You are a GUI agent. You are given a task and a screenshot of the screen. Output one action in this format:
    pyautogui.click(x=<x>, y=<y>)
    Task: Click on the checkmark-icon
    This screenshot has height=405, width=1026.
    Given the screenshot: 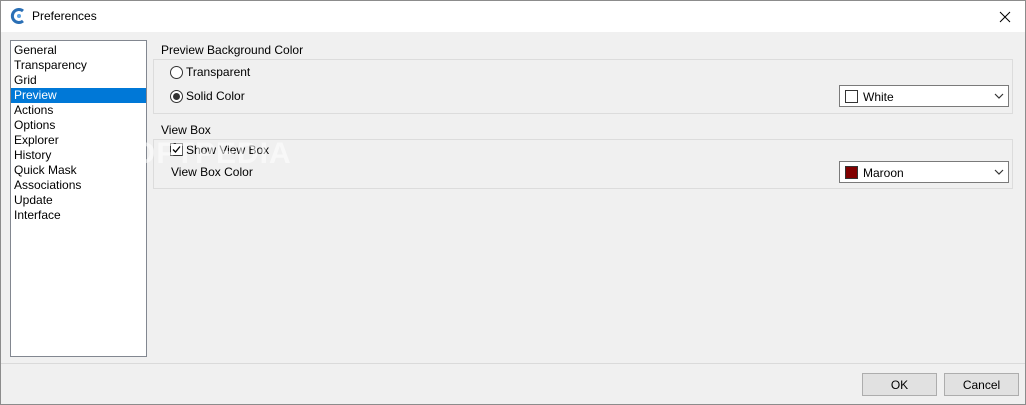 What is the action you would take?
    pyautogui.click(x=176, y=149)
    